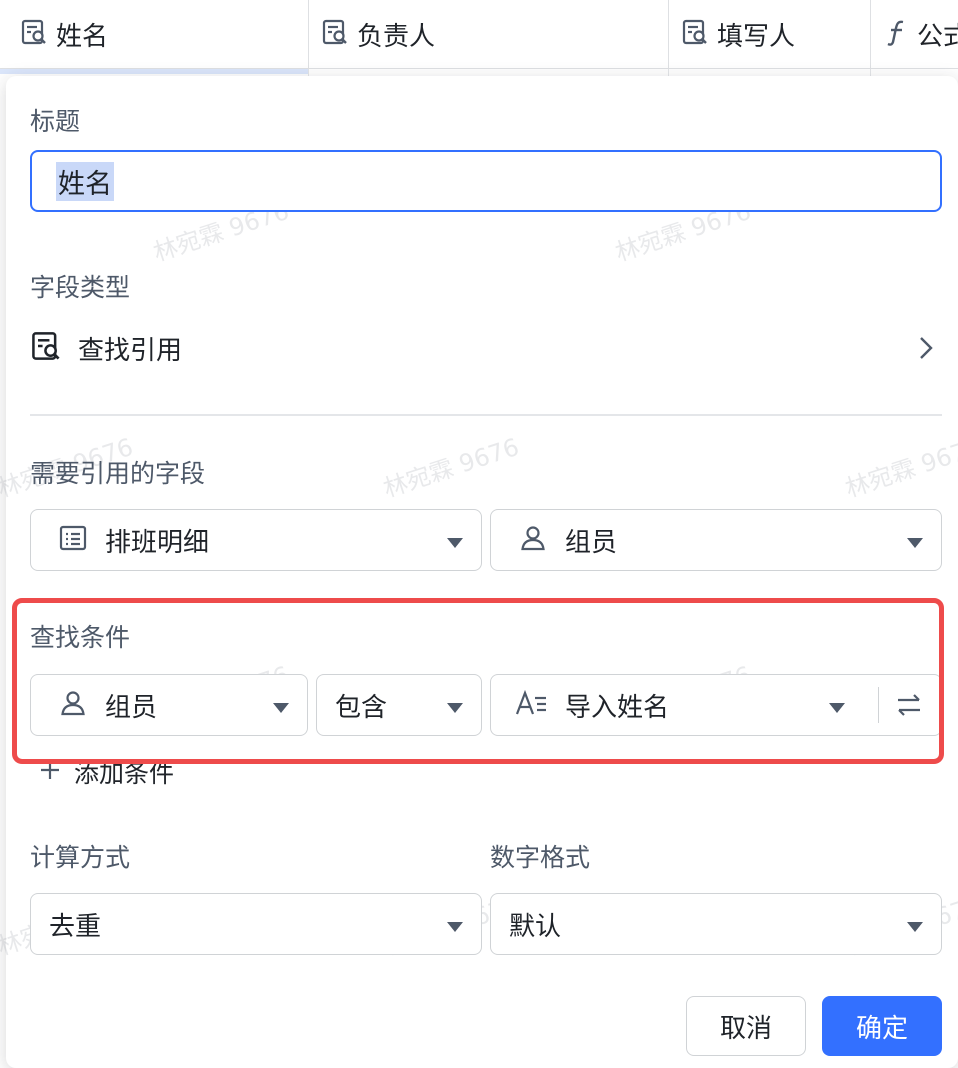 The image size is (958, 1068). Describe the element at coordinates (486, 415) in the screenshot. I see `divider` at that location.